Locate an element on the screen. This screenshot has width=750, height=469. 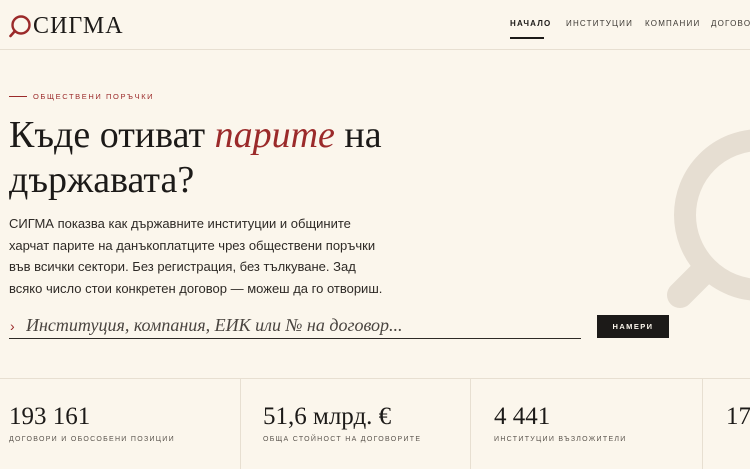
stat-label: обща стойност на договорите is located at coordinates (342, 439).